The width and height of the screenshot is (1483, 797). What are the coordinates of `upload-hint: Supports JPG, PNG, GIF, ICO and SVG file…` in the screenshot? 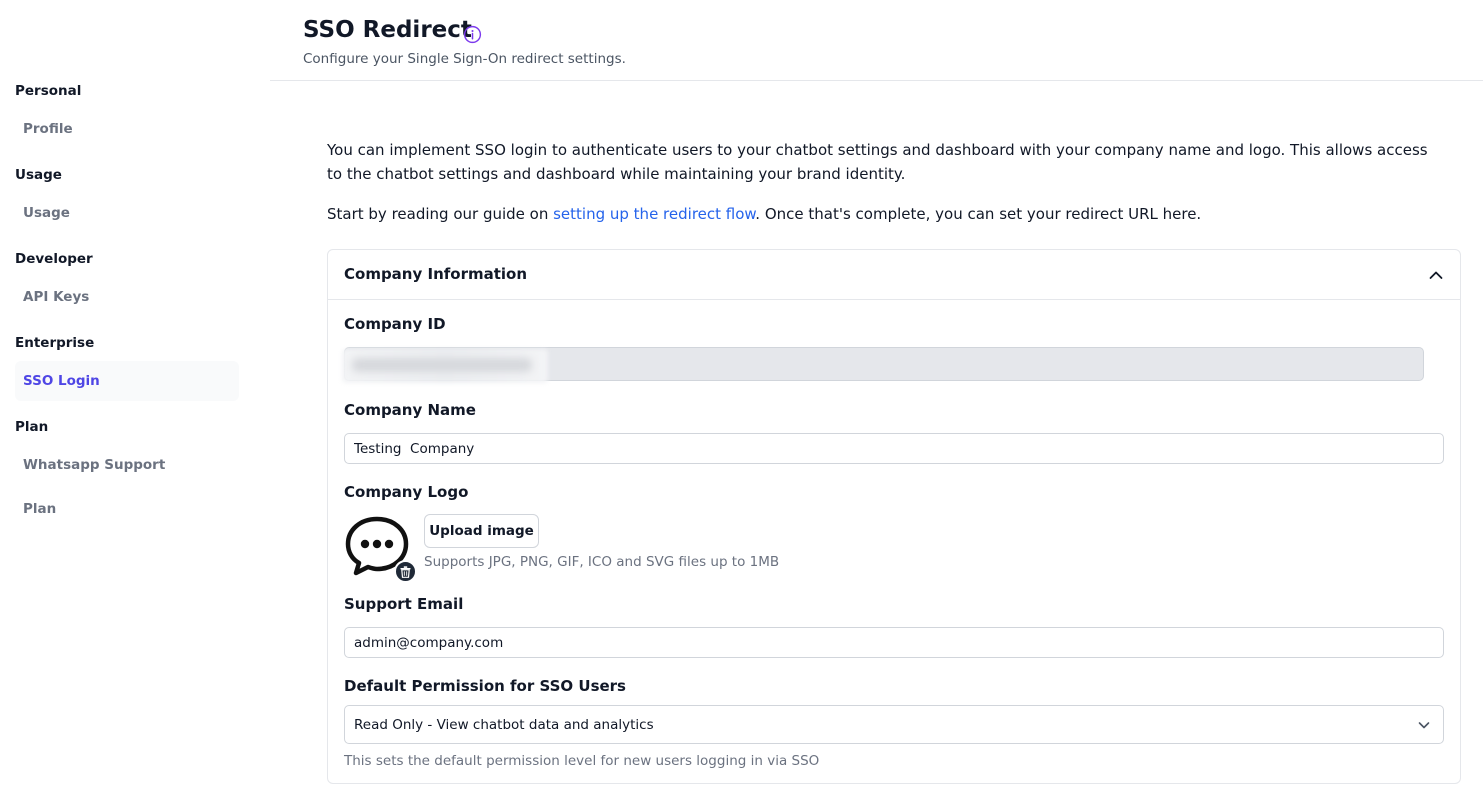 It's located at (602, 562).